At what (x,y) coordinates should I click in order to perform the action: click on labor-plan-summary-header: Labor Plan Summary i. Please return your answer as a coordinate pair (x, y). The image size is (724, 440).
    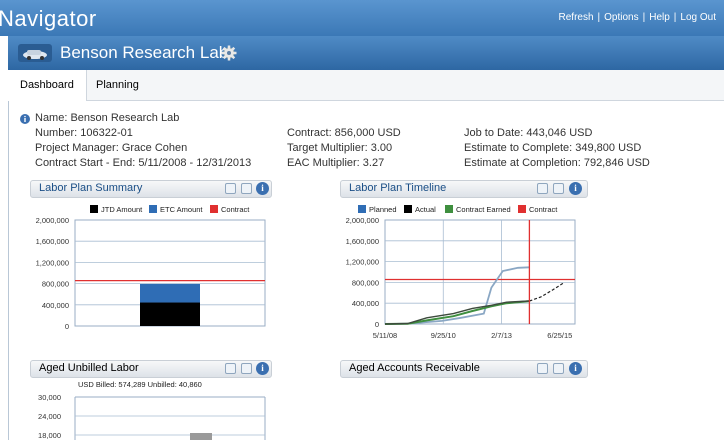
    Looking at the image, I should click on (151, 189).